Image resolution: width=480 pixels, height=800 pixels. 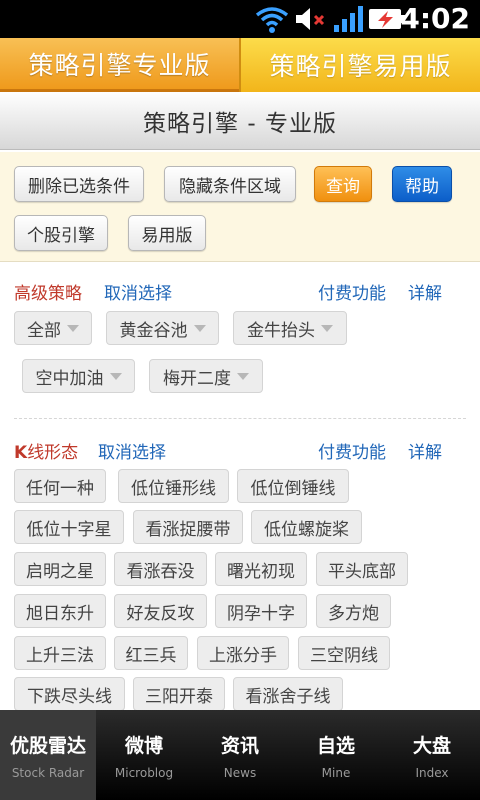 What do you see at coordinates (188, 527) in the screenshot?
I see `kline-pattern-chip: 看涨捉腰带` at bounding box center [188, 527].